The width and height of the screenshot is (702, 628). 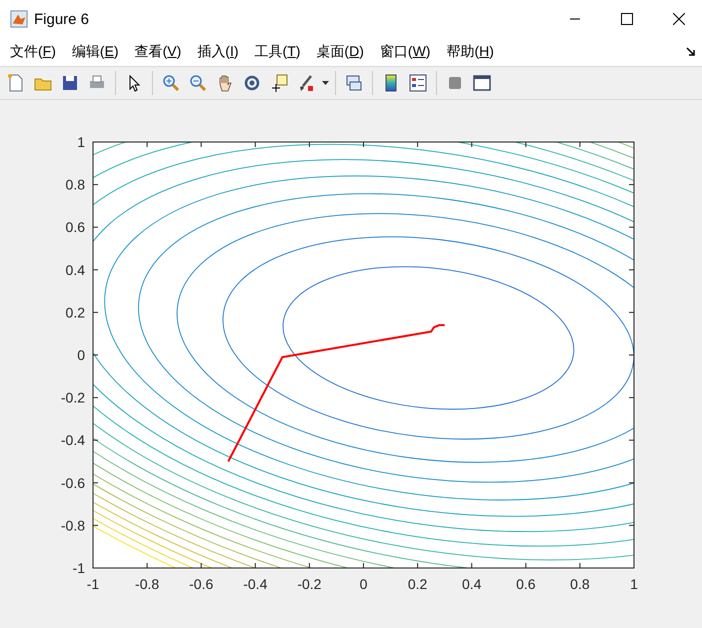 What do you see at coordinates (340, 52) in the screenshot?
I see `menu-item: 桌面(D)` at bounding box center [340, 52].